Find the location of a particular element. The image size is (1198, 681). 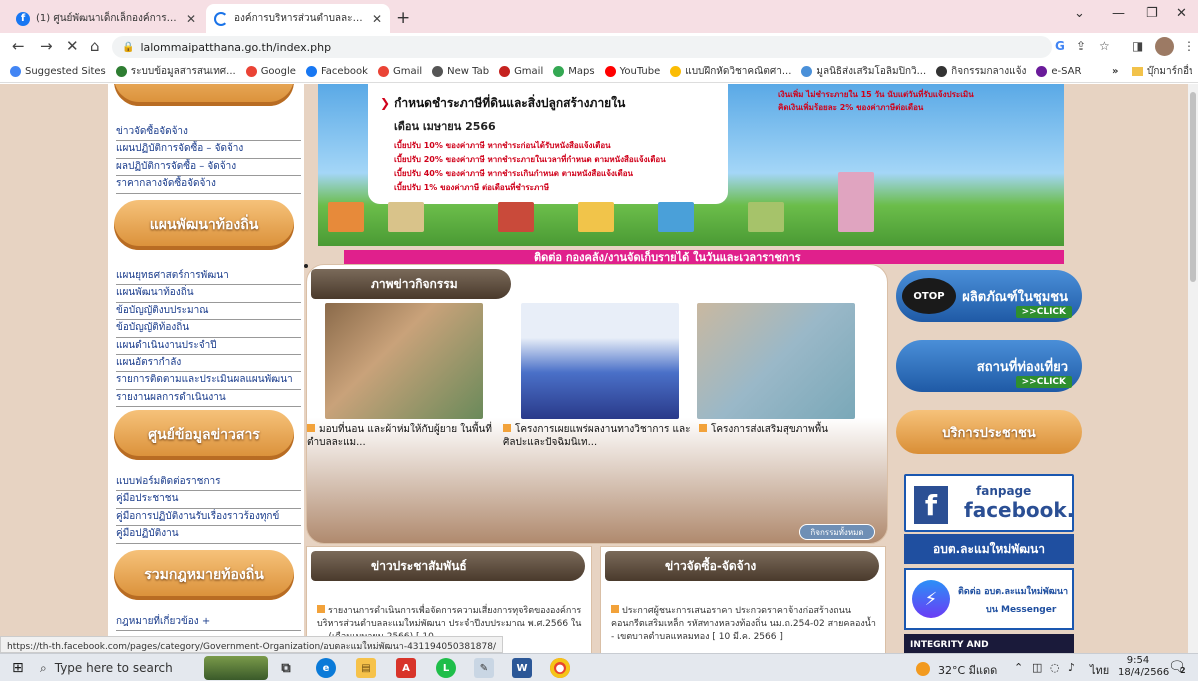

tray-wifi-icon: ◌ is located at coordinates (1055, 667).